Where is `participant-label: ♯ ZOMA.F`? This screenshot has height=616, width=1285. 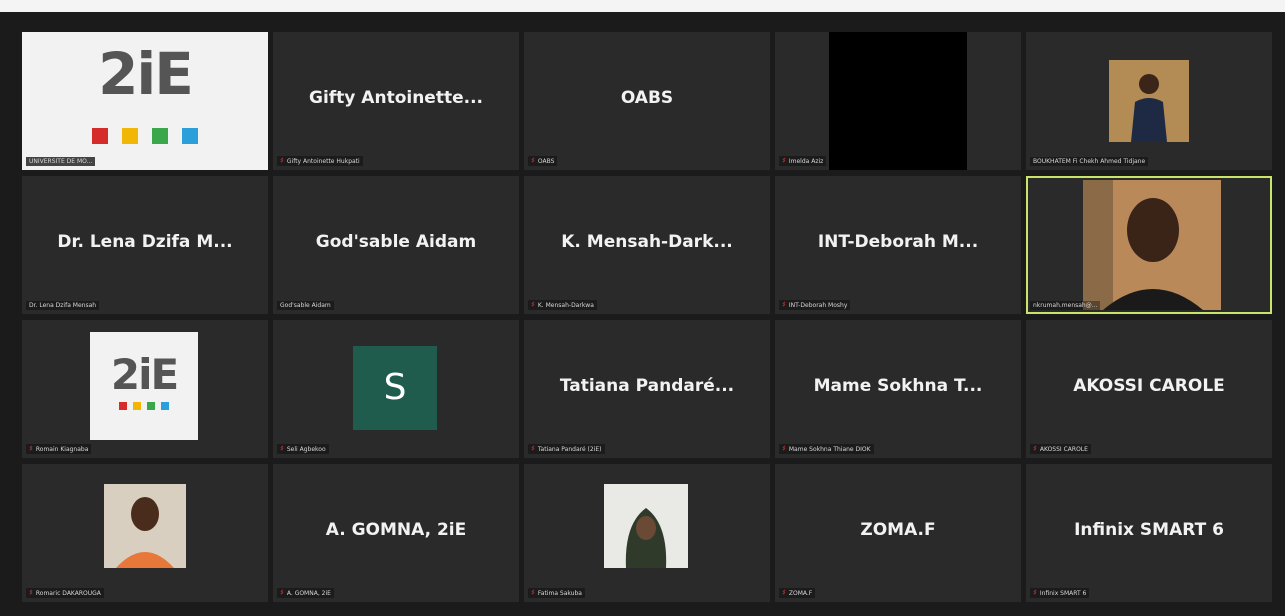
participant-label: ♯ ZOMA.F is located at coordinates (797, 593).